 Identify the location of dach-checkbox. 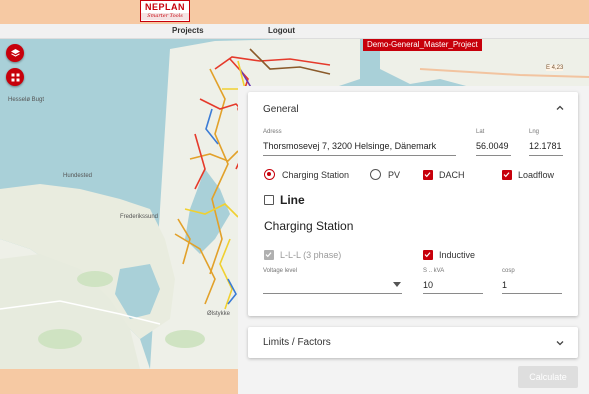
(428, 175).